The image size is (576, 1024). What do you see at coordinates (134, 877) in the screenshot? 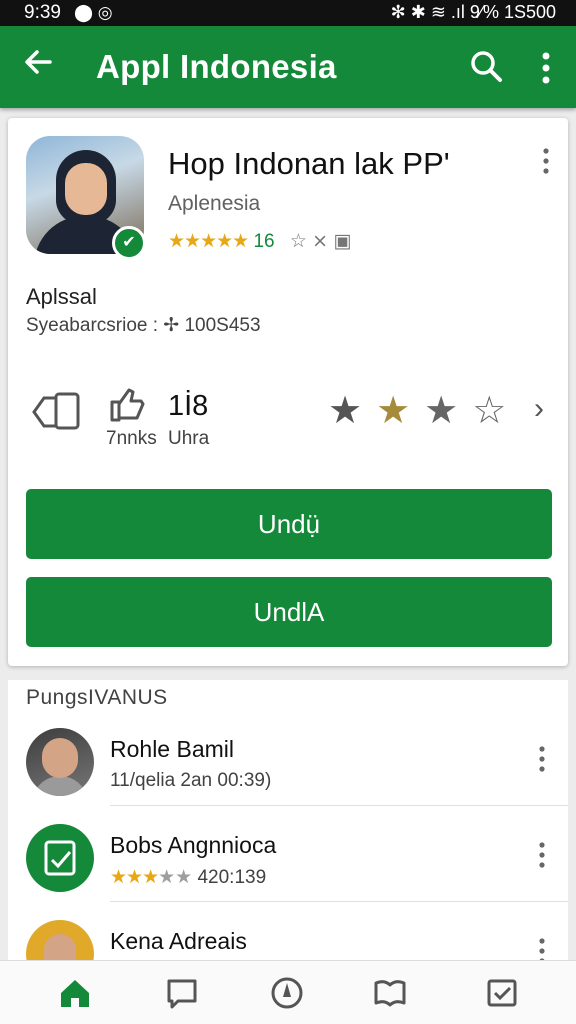
I see `rating-stars-icon: ★★★` at bounding box center [134, 877].